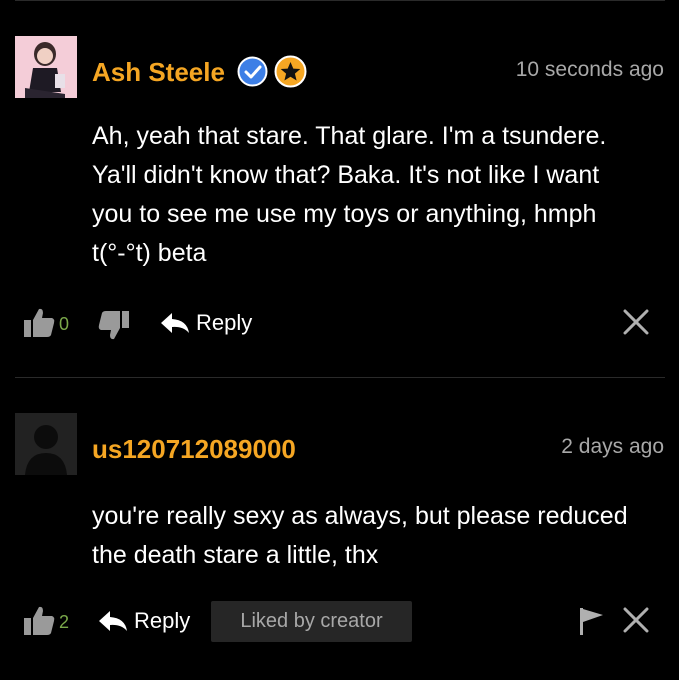  What do you see at coordinates (149, 253) in the screenshot?
I see `comment-body-line: t(°-°t) beta` at bounding box center [149, 253].